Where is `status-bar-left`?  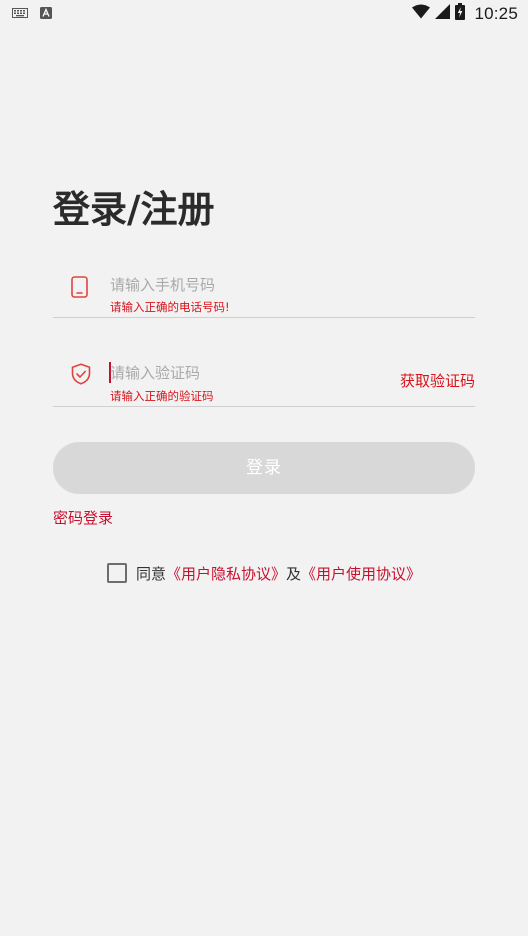
status-bar-left is located at coordinates (32, 13).